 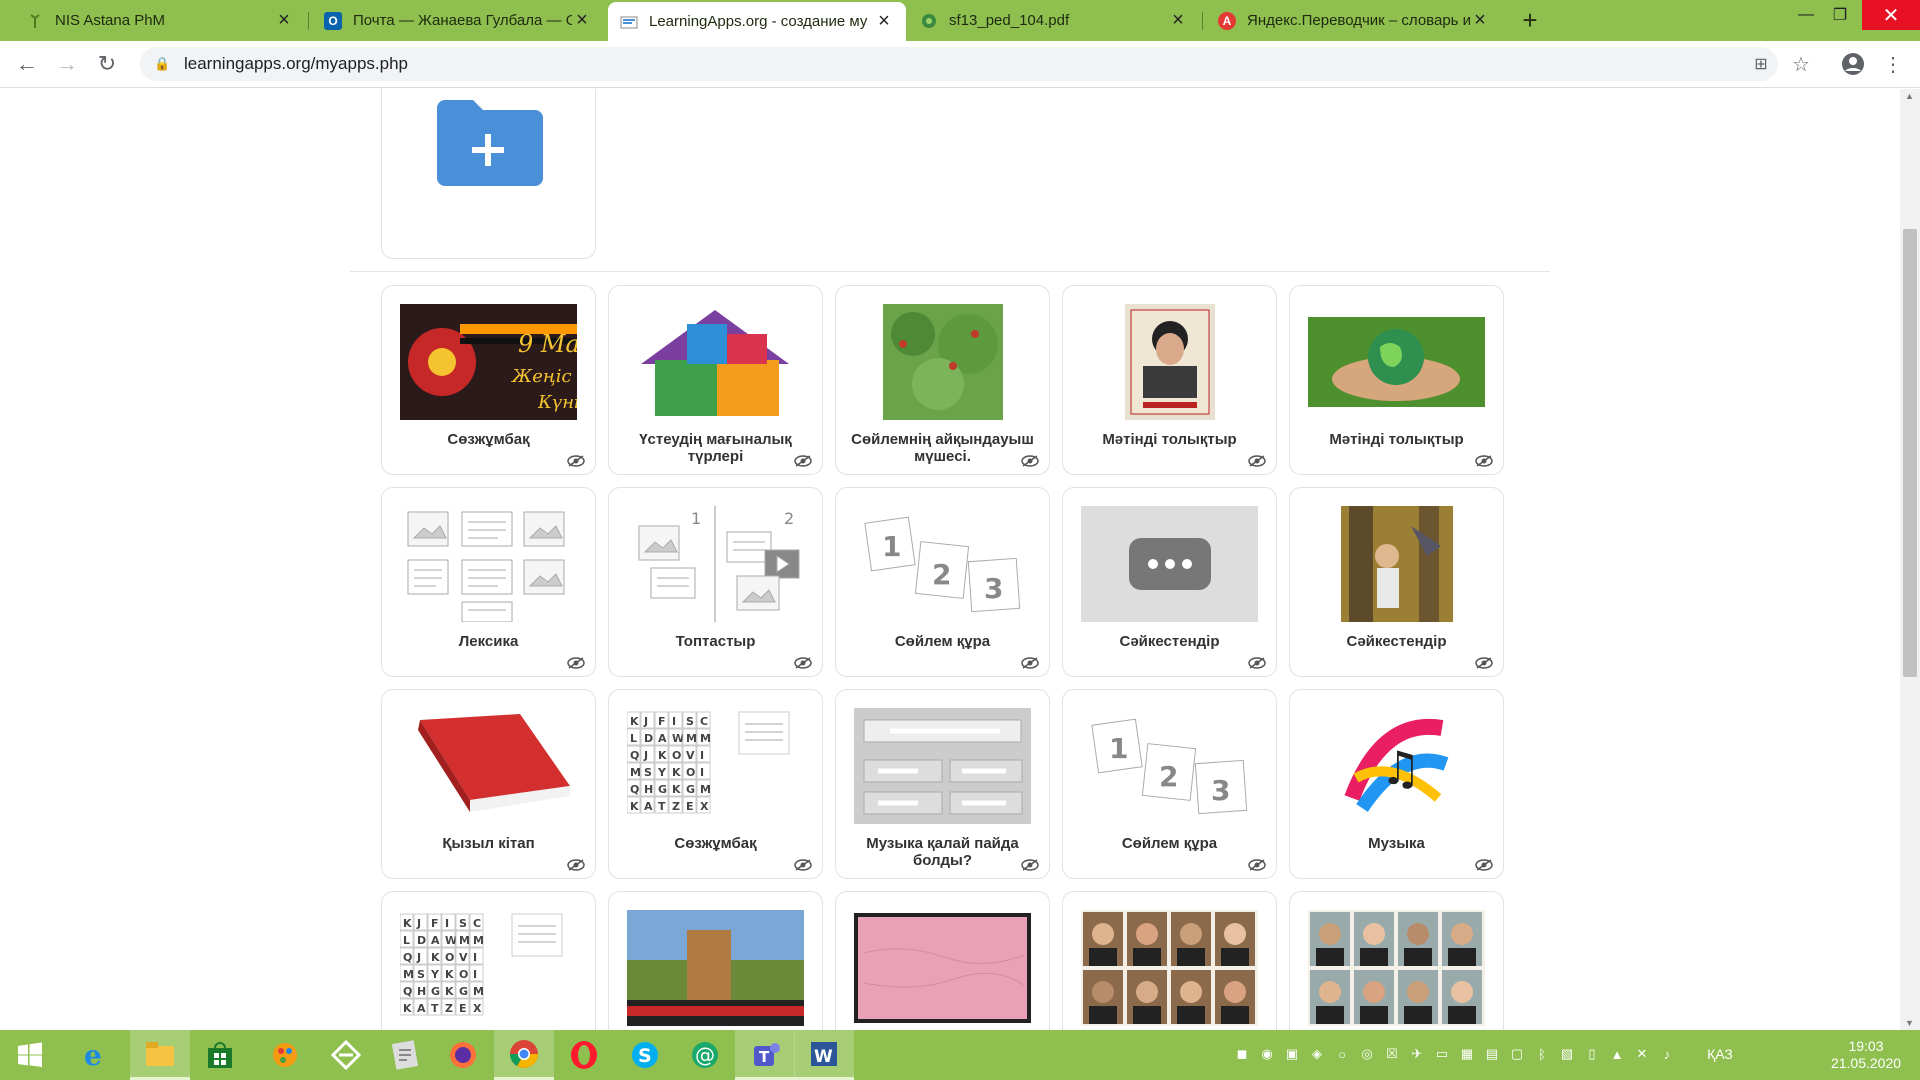 I want to click on app-title: Топтастыр, so click(x=715, y=641).